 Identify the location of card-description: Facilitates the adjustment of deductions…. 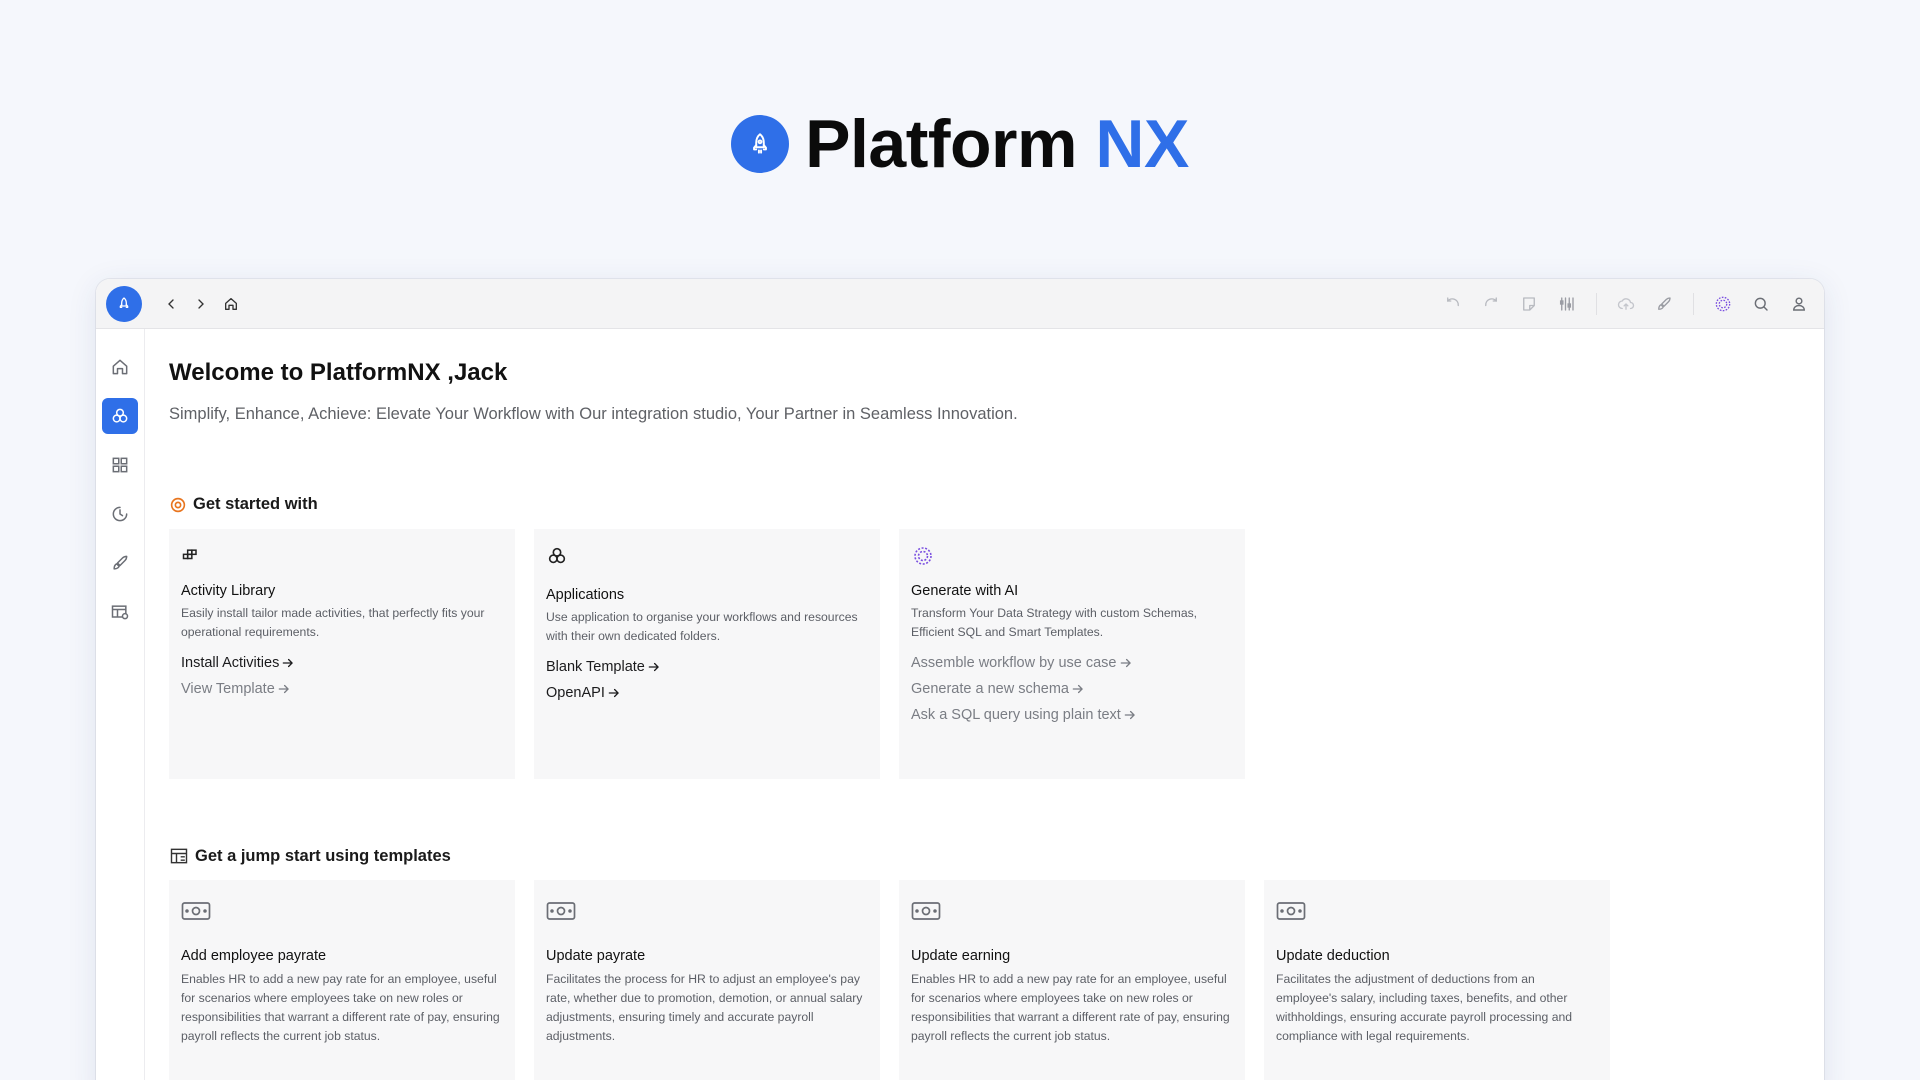
(1424, 1007).